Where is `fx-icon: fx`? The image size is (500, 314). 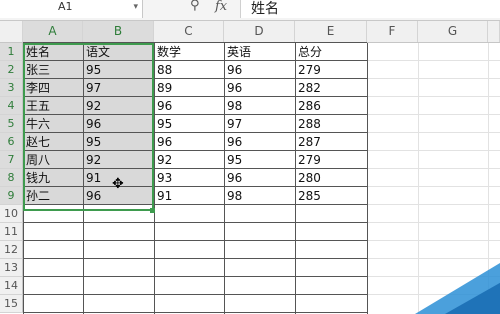
fx-icon: fx is located at coordinates (221, 7).